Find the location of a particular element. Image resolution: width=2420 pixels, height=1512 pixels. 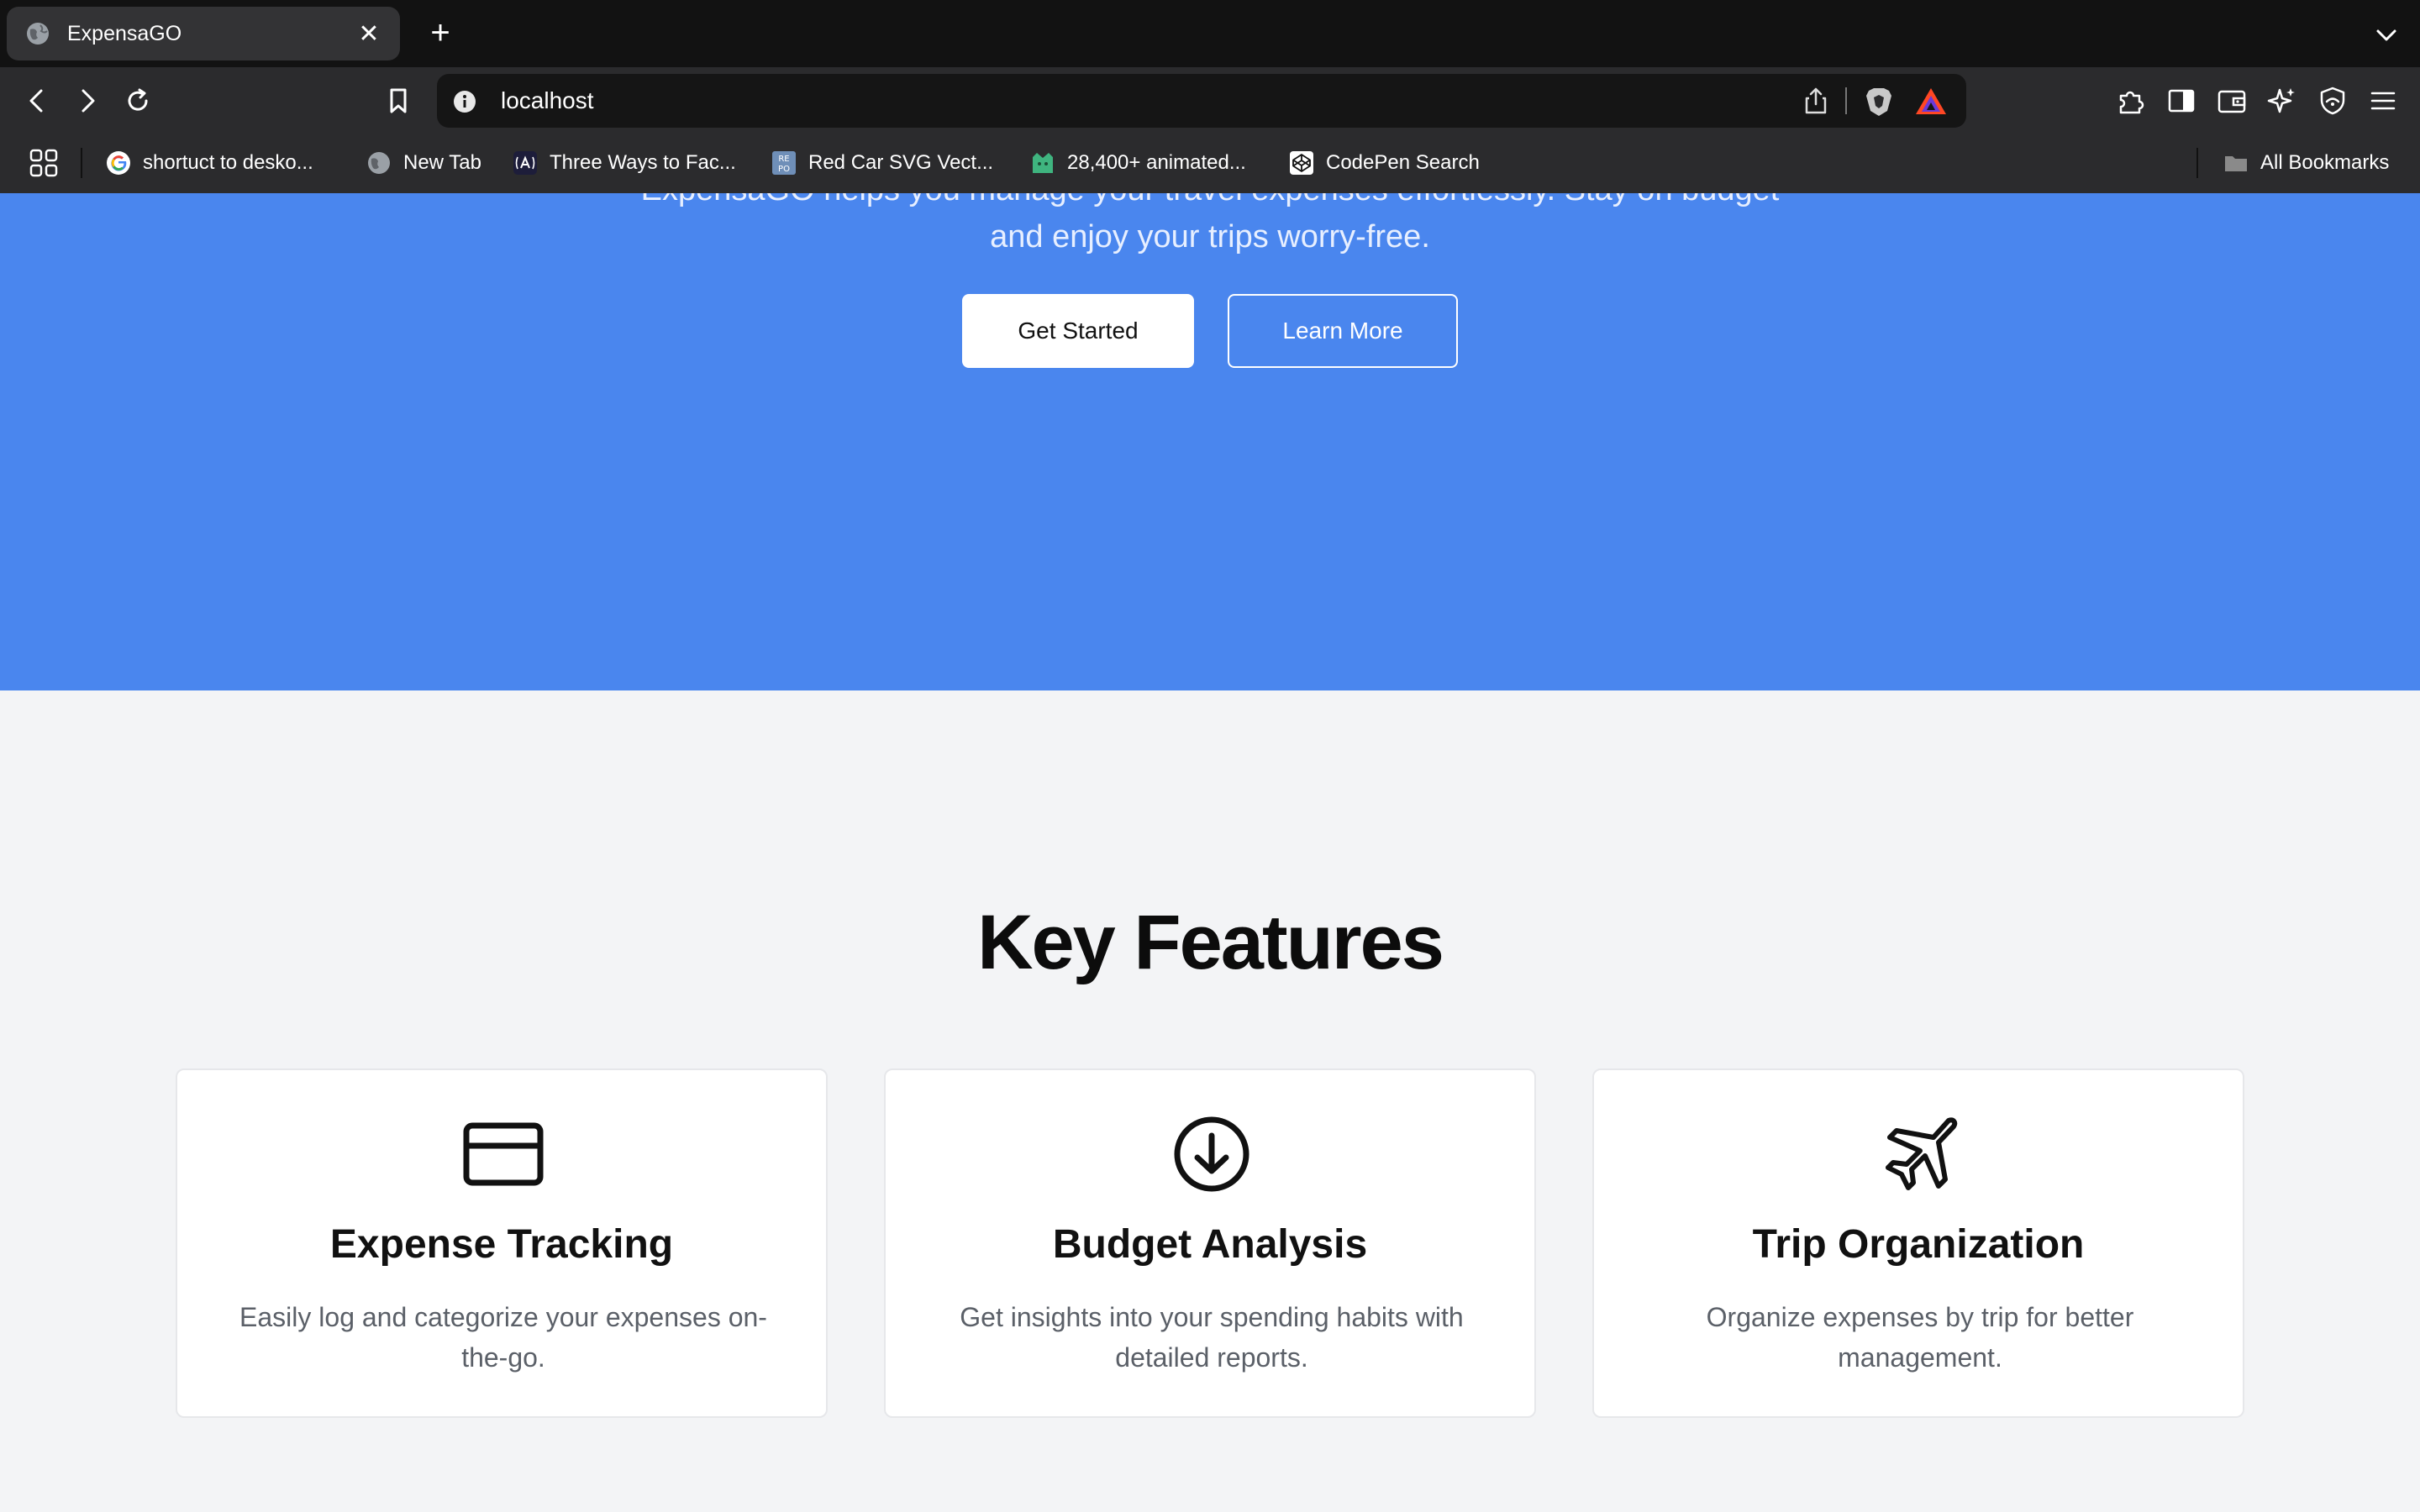

svg-text: PO is located at coordinates (784, 169).